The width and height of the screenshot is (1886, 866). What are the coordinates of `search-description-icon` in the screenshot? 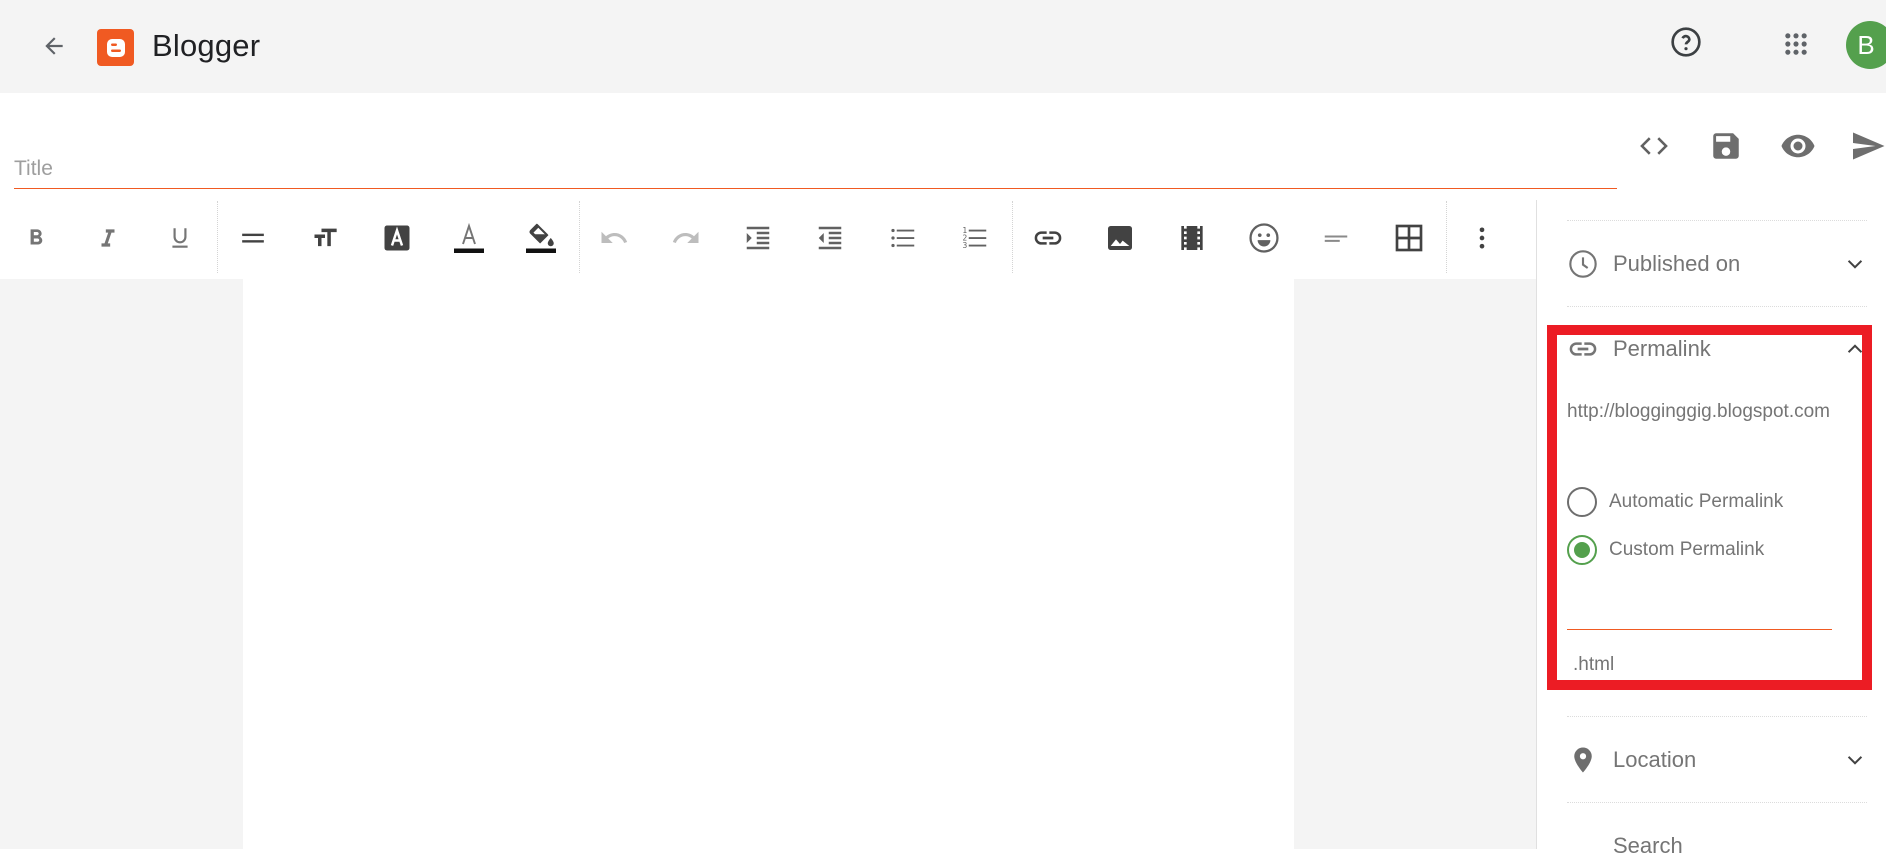 It's located at (1583, 846).